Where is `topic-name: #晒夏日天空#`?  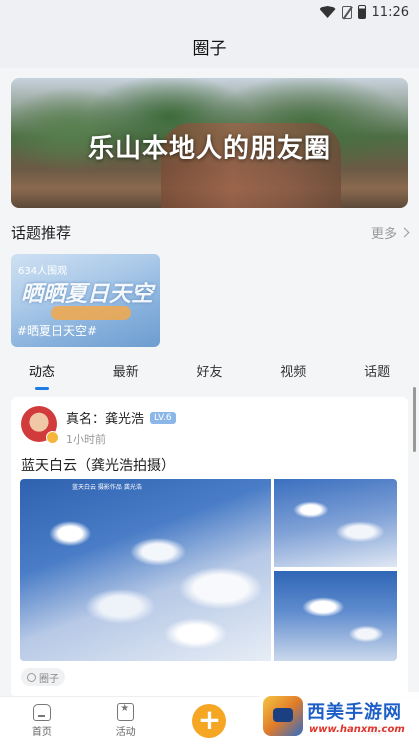
topic-name: #晒夏日天空# is located at coordinates (57, 331).